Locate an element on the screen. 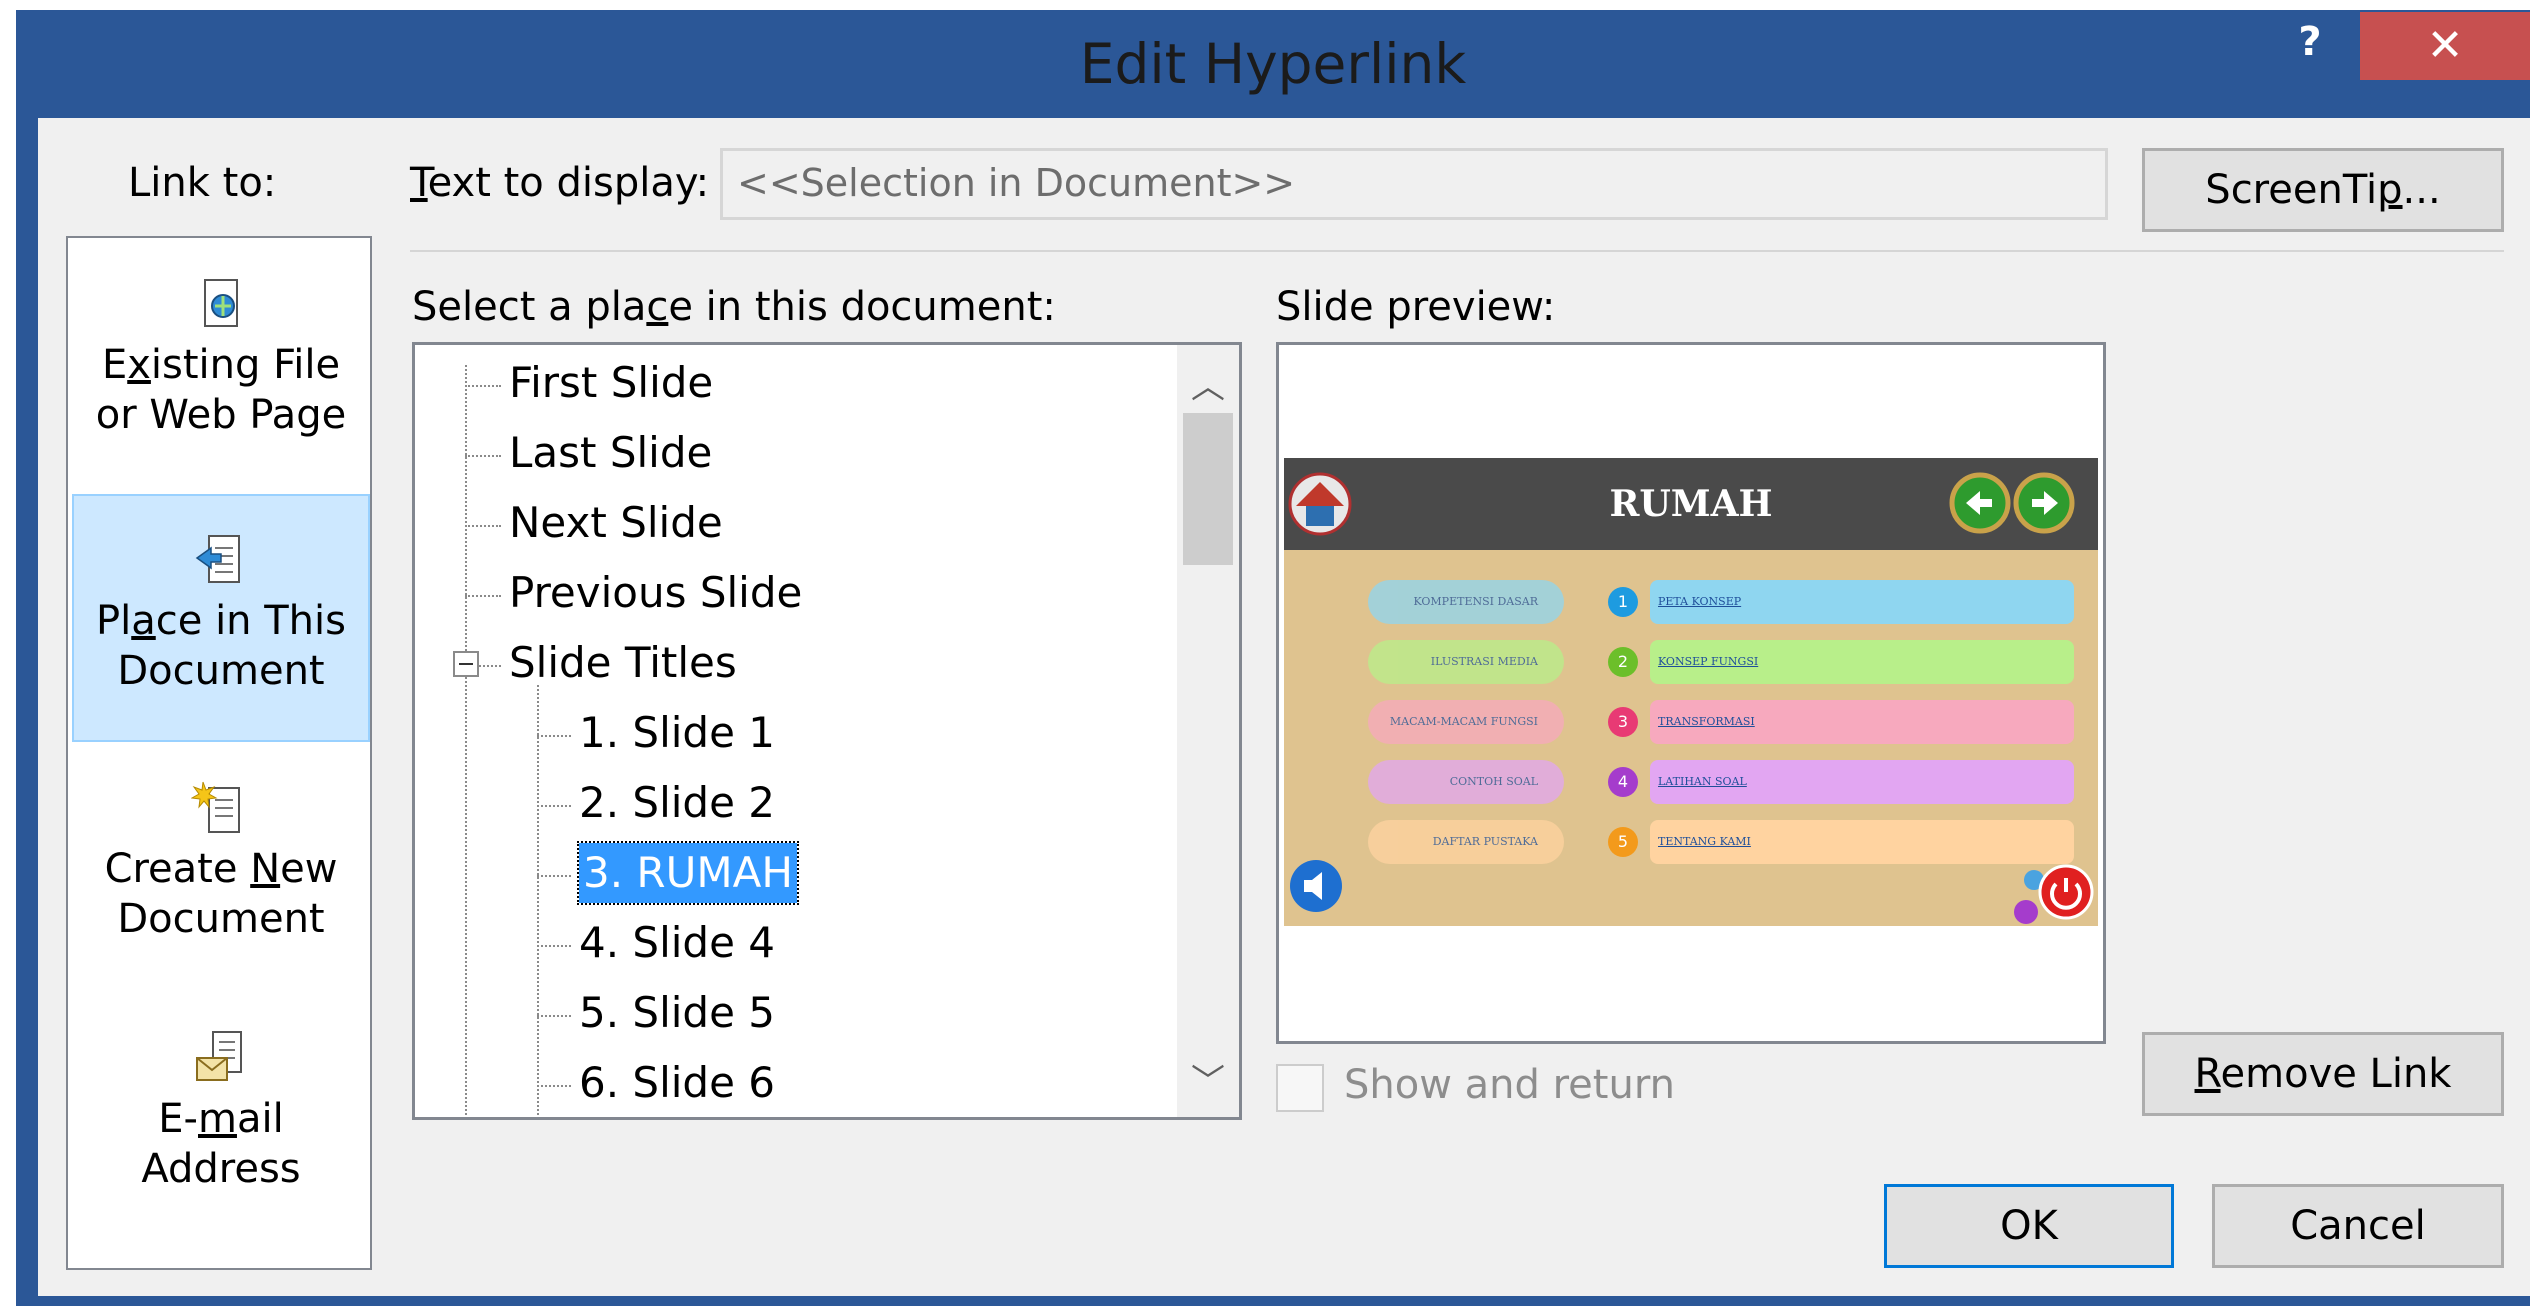 Image resolution: width=2530 pixels, height=1306 pixels. tree-item-slide-titles: Slide Titles is located at coordinates (623, 663).